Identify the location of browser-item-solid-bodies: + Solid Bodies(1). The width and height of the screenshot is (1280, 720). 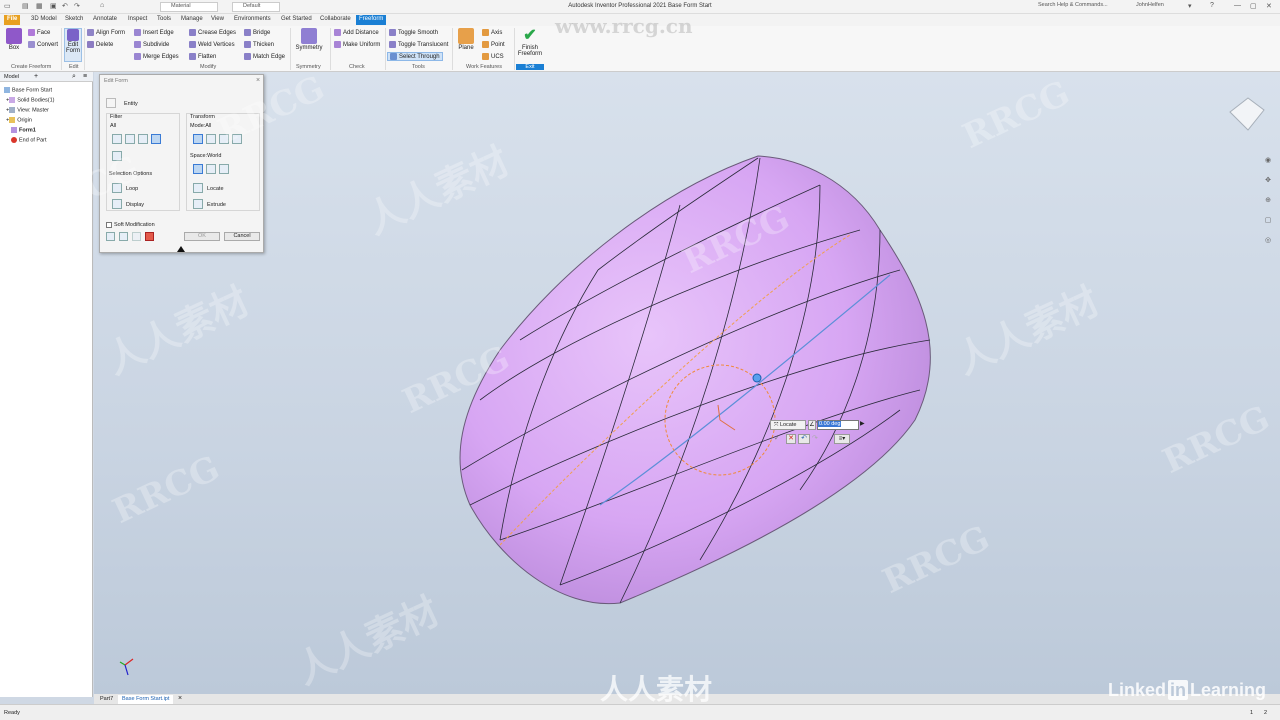
(30, 100).